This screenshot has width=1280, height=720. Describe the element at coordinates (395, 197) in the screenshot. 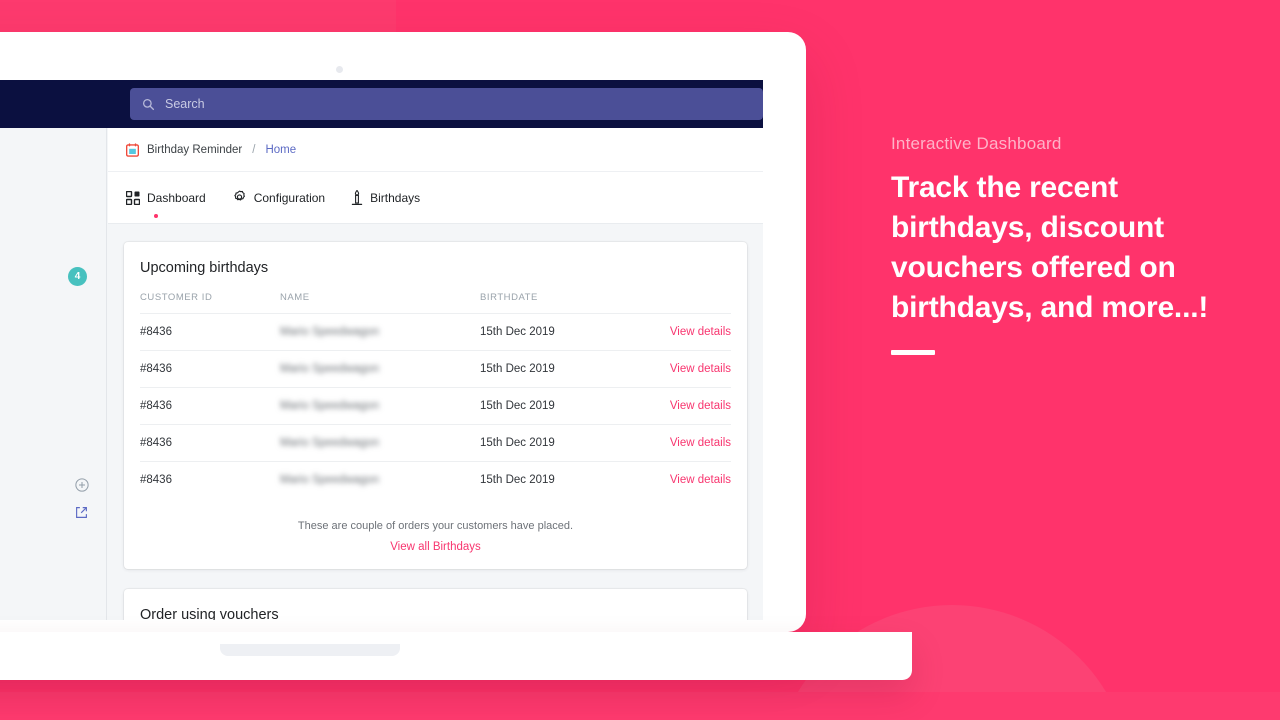

I see `tab-birthdays-label: Birthdays` at that location.